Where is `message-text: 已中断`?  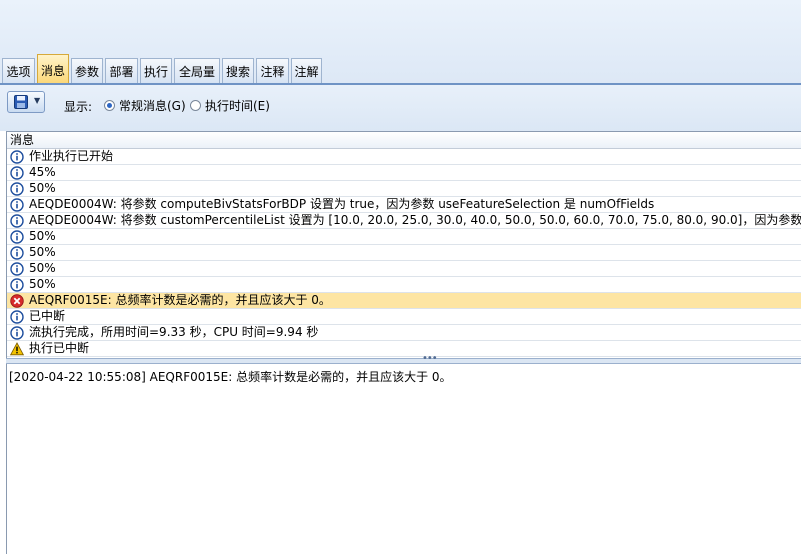 message-text: 已中断 is located at coordinates (47, 316).